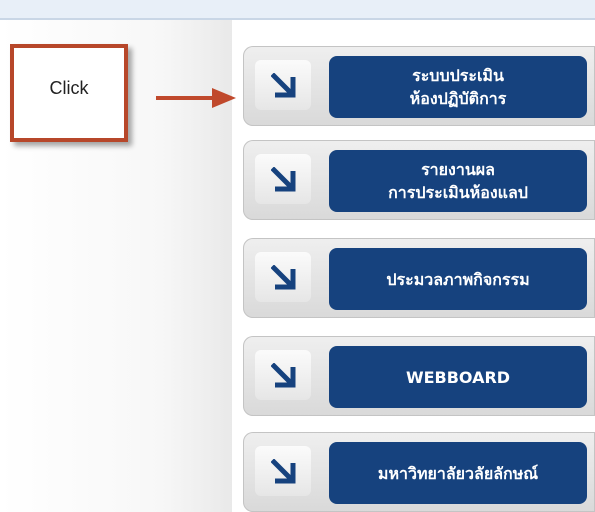 The width and height of the screenshot is (595, 512). I want to click on label-line-1: WEBBOARD, so click(458, 377).